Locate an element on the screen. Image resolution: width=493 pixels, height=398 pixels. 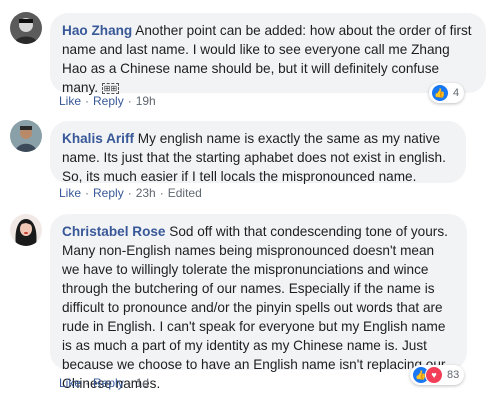
timestamp: 19h is located at coordinates (146, 101).